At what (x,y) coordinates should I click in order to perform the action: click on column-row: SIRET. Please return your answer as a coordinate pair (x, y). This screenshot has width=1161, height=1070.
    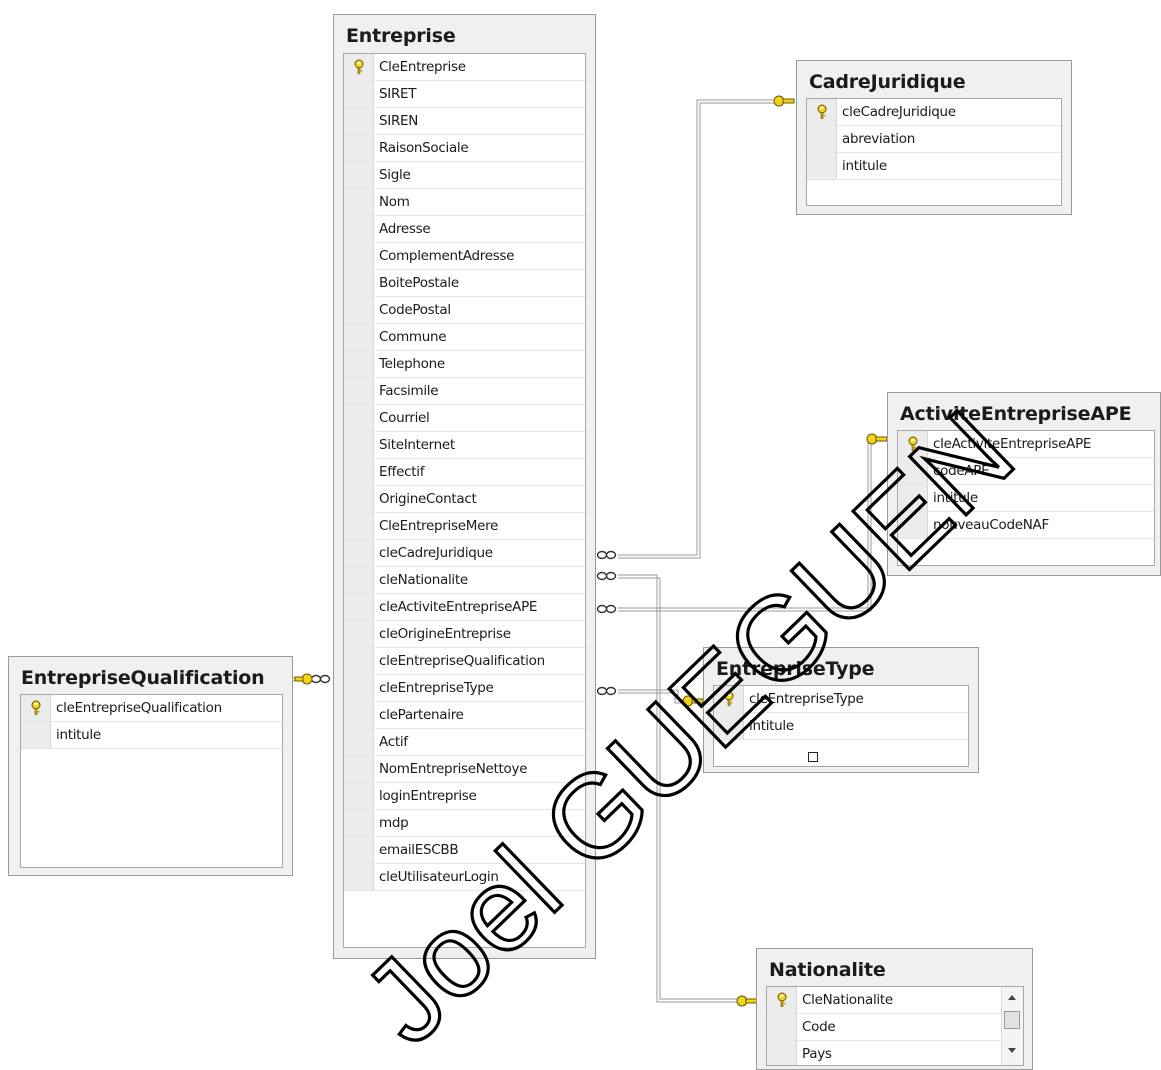
    Looking at the image, I should click on (464, 94).